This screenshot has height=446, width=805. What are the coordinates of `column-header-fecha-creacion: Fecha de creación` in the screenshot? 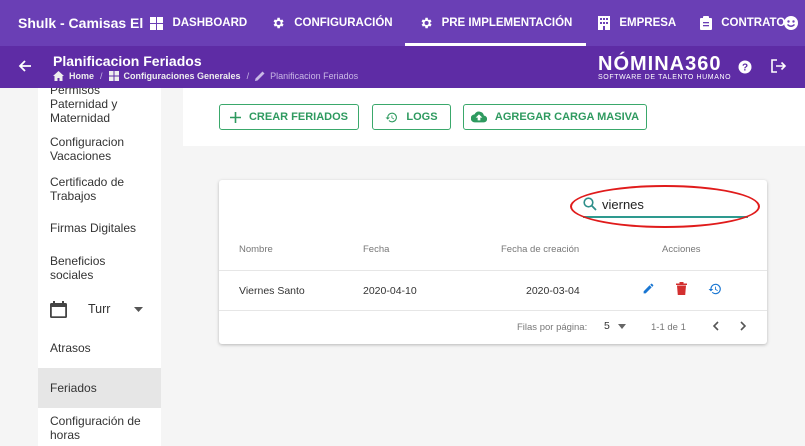 It's located at (540, 249).